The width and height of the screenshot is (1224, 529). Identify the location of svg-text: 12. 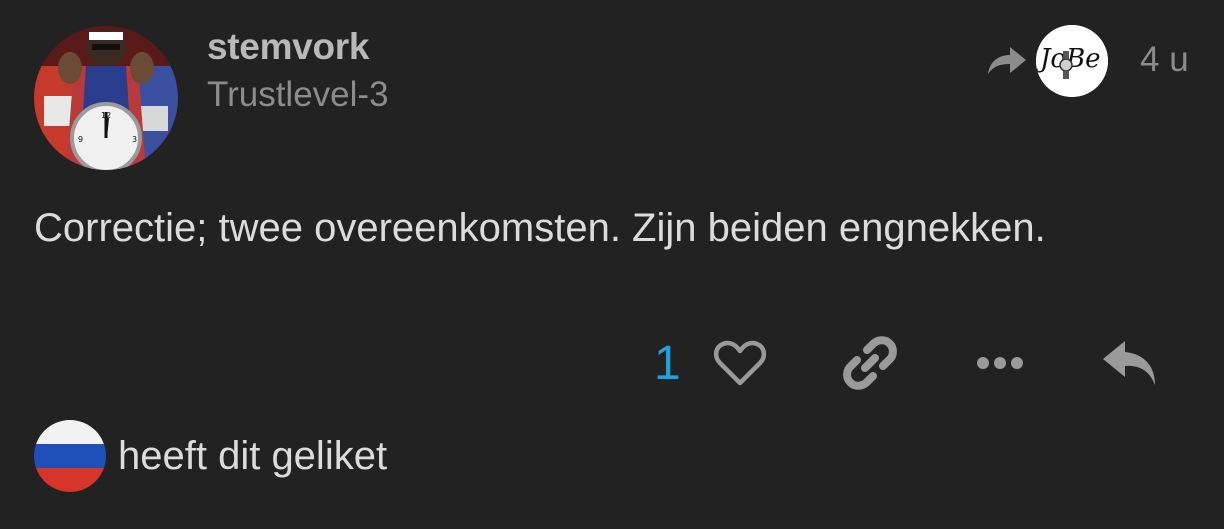
(106, 115).